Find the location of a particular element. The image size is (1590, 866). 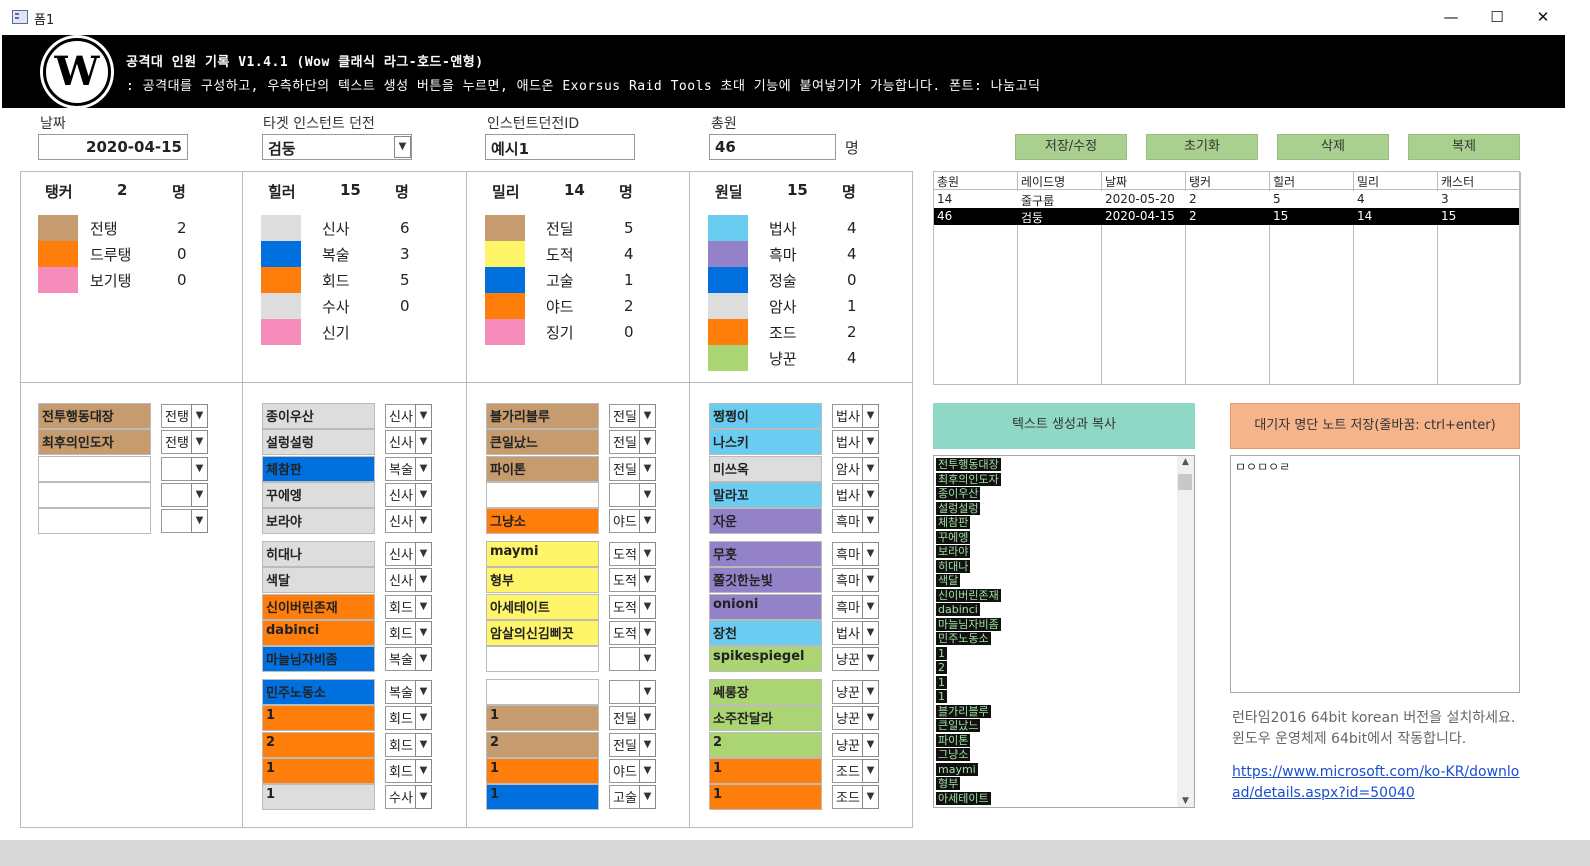

slot-name-input: 무흣 is located at coordinates (765, 554).